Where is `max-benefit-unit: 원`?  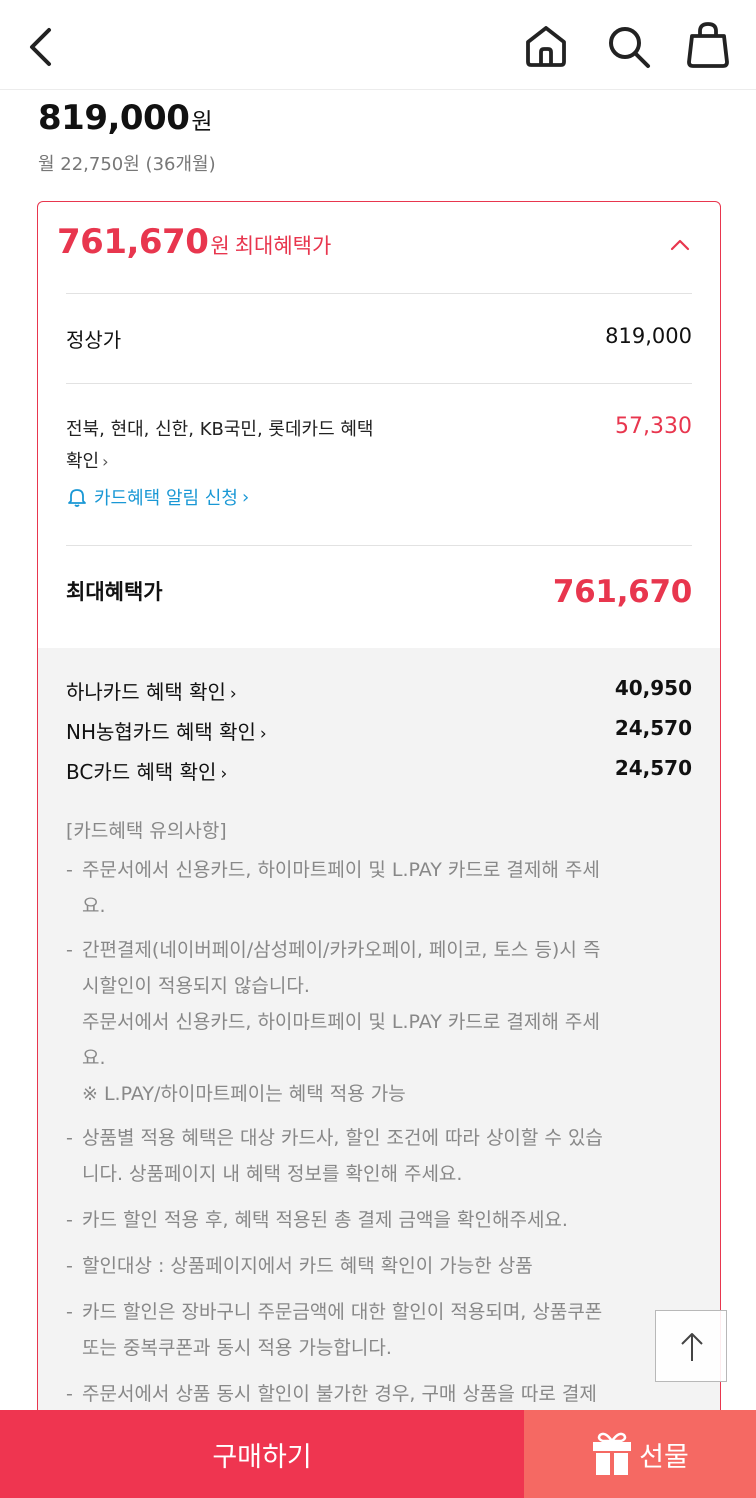
max-benefit-unit: 원 is located at coordinates (220, 246).